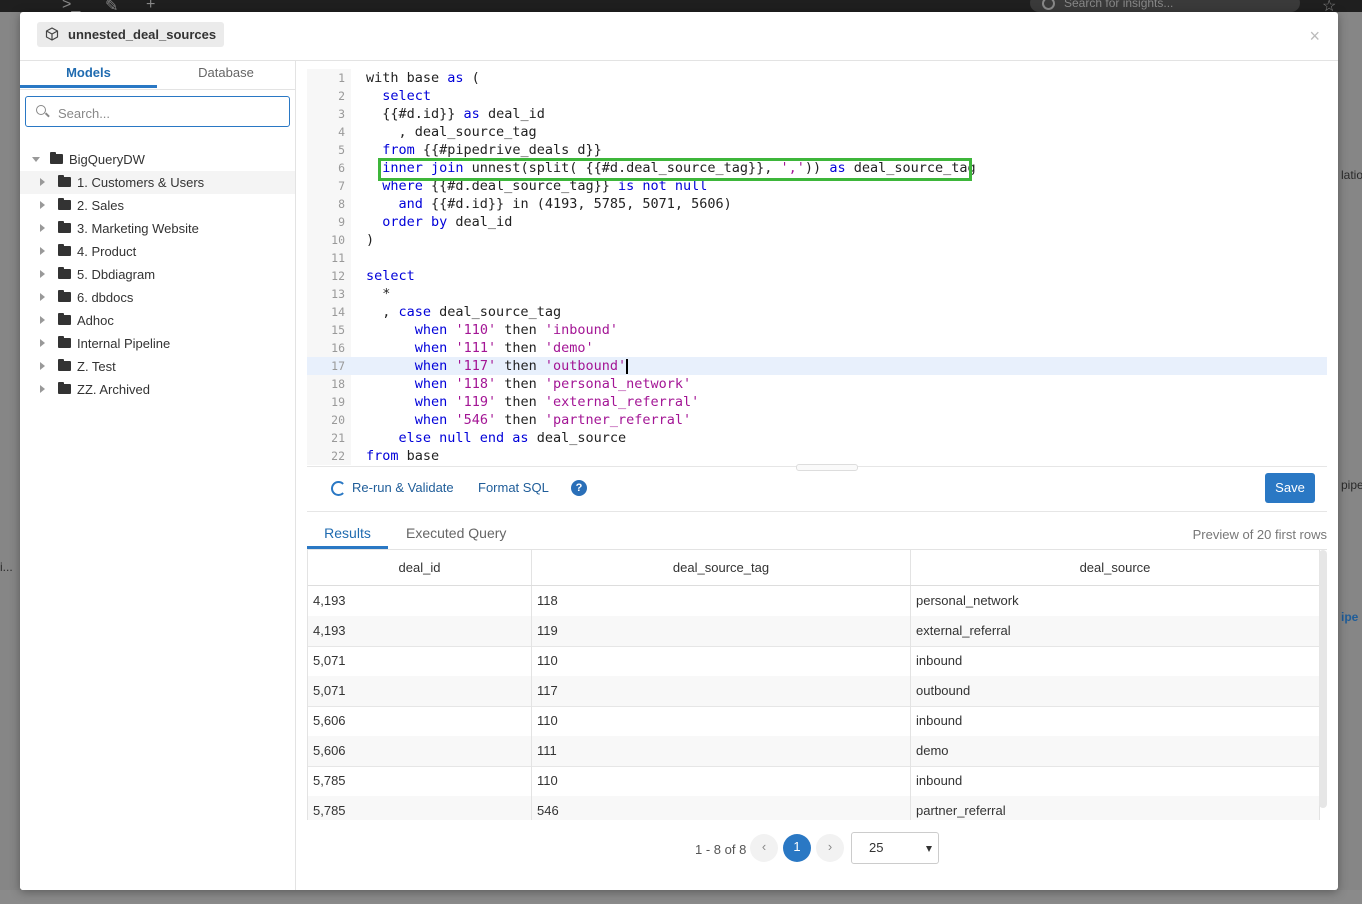 This screenshot has width=1362, height=904. Describe the element at coordinates (817, 240) in the screenshot. I see `code-line: 10)` at that location.